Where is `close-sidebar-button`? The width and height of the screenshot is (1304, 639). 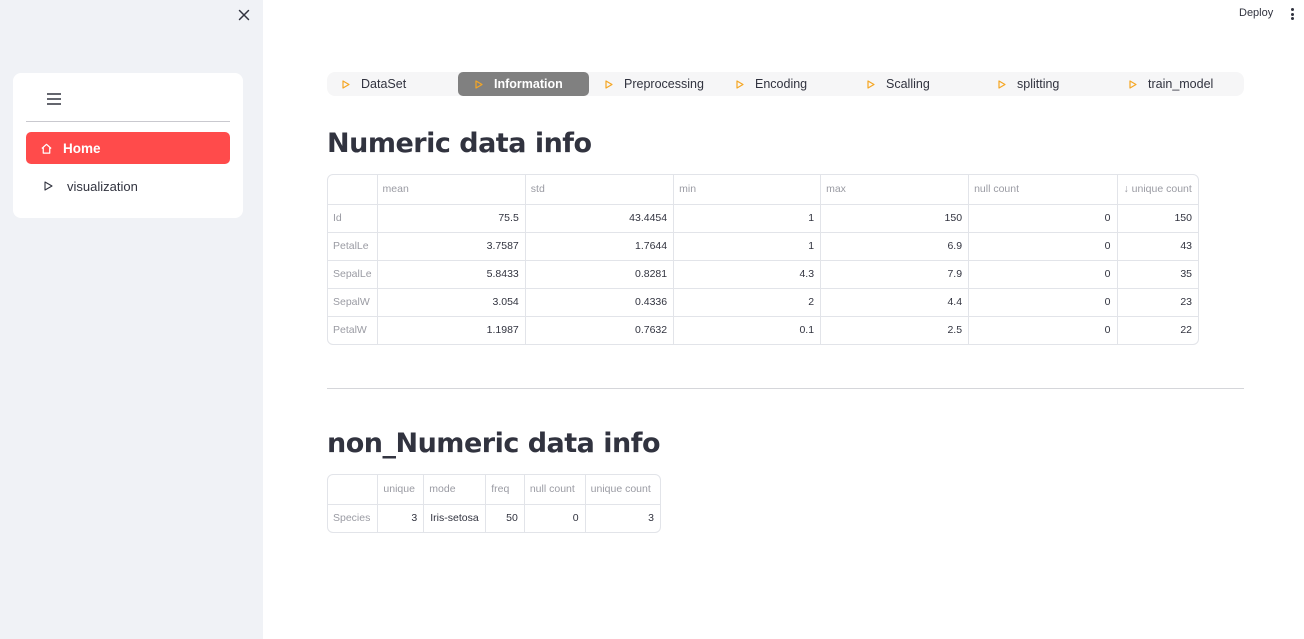 close-sidebar-button is located at coordinates (244, 15).